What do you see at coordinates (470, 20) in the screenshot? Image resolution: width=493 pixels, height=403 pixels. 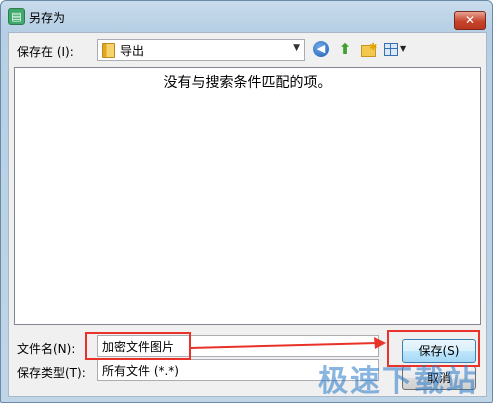 I see `close-button: ✕` at bounding box center [470, 20].